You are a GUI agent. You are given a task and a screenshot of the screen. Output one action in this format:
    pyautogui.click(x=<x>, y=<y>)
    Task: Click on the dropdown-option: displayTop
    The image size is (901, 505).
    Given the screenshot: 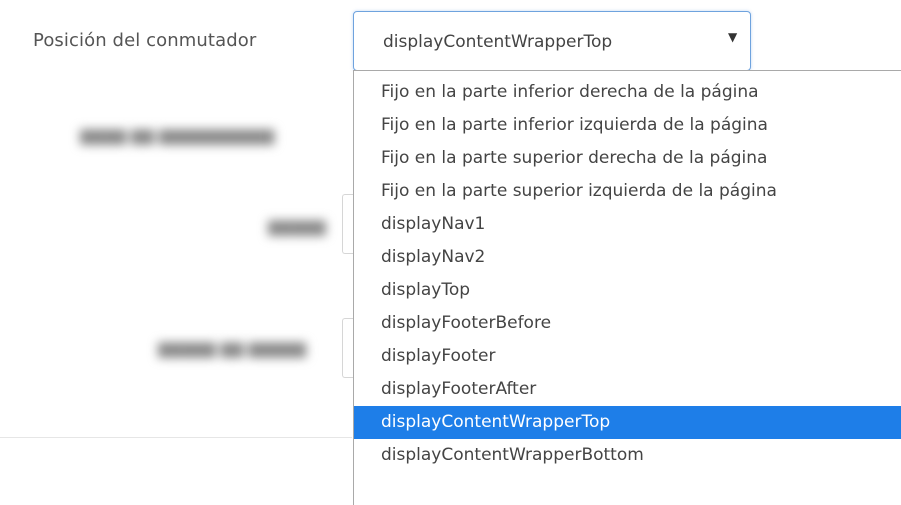 What is the action you would take?
    pyautogui.click(x=627, y=290)
    